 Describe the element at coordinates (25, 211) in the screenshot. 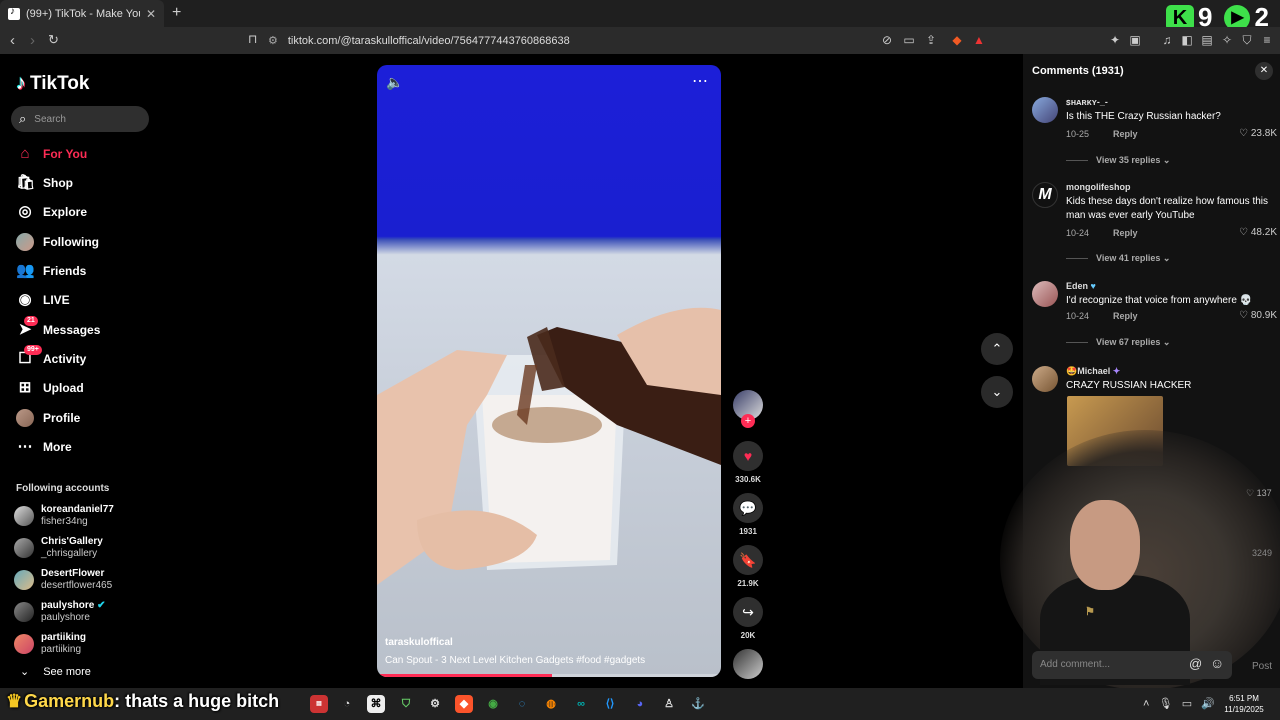

I see `compass-icon: ◎` at that location.